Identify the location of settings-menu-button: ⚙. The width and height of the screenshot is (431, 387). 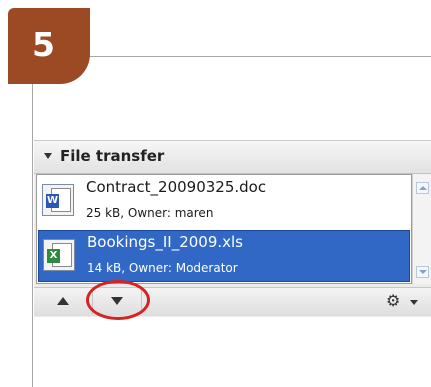
(404, 302).